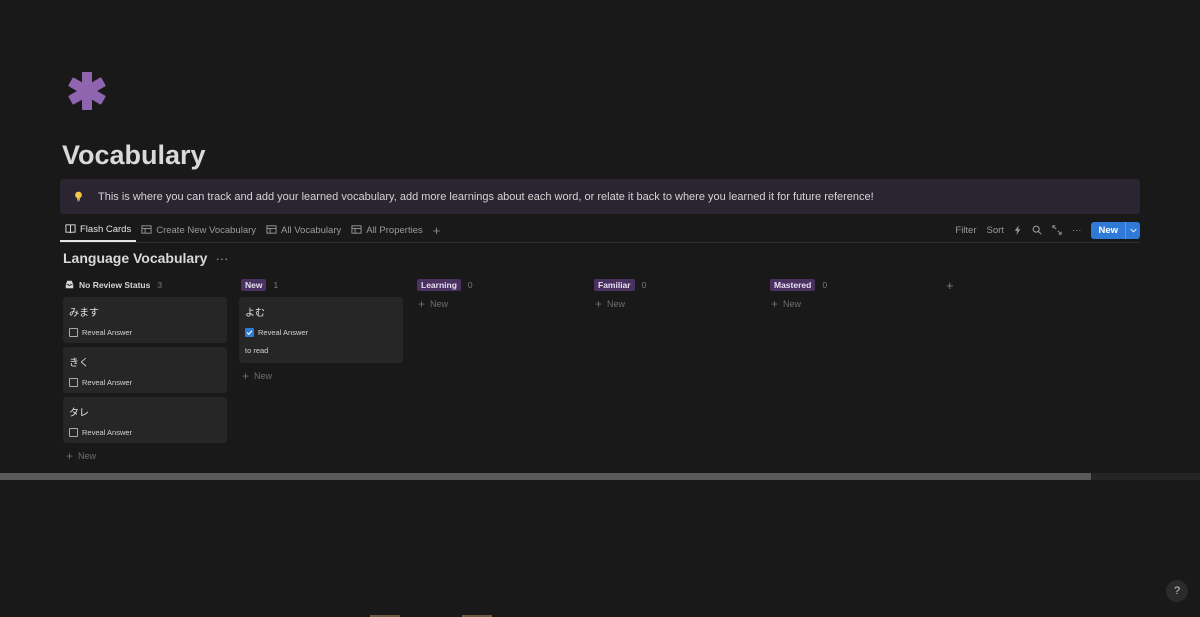 The width and height of the screenshot is (1200, 617). I want to click on add-view-button: +, so click(437, 230).